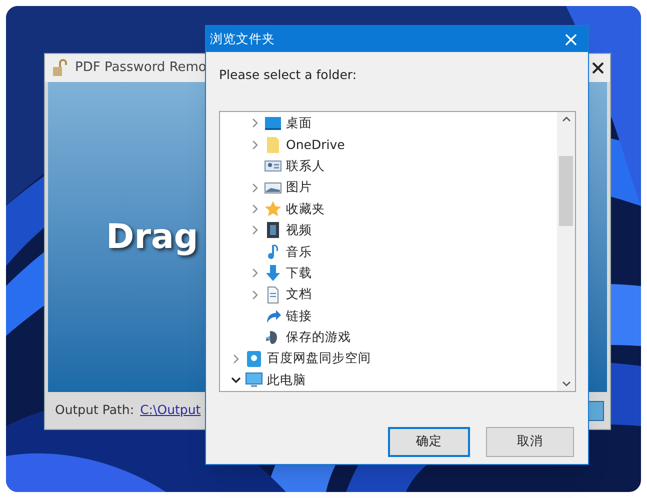 The image size is (647, 498). I want to click on scroll-up-icon, so click(566, 119).